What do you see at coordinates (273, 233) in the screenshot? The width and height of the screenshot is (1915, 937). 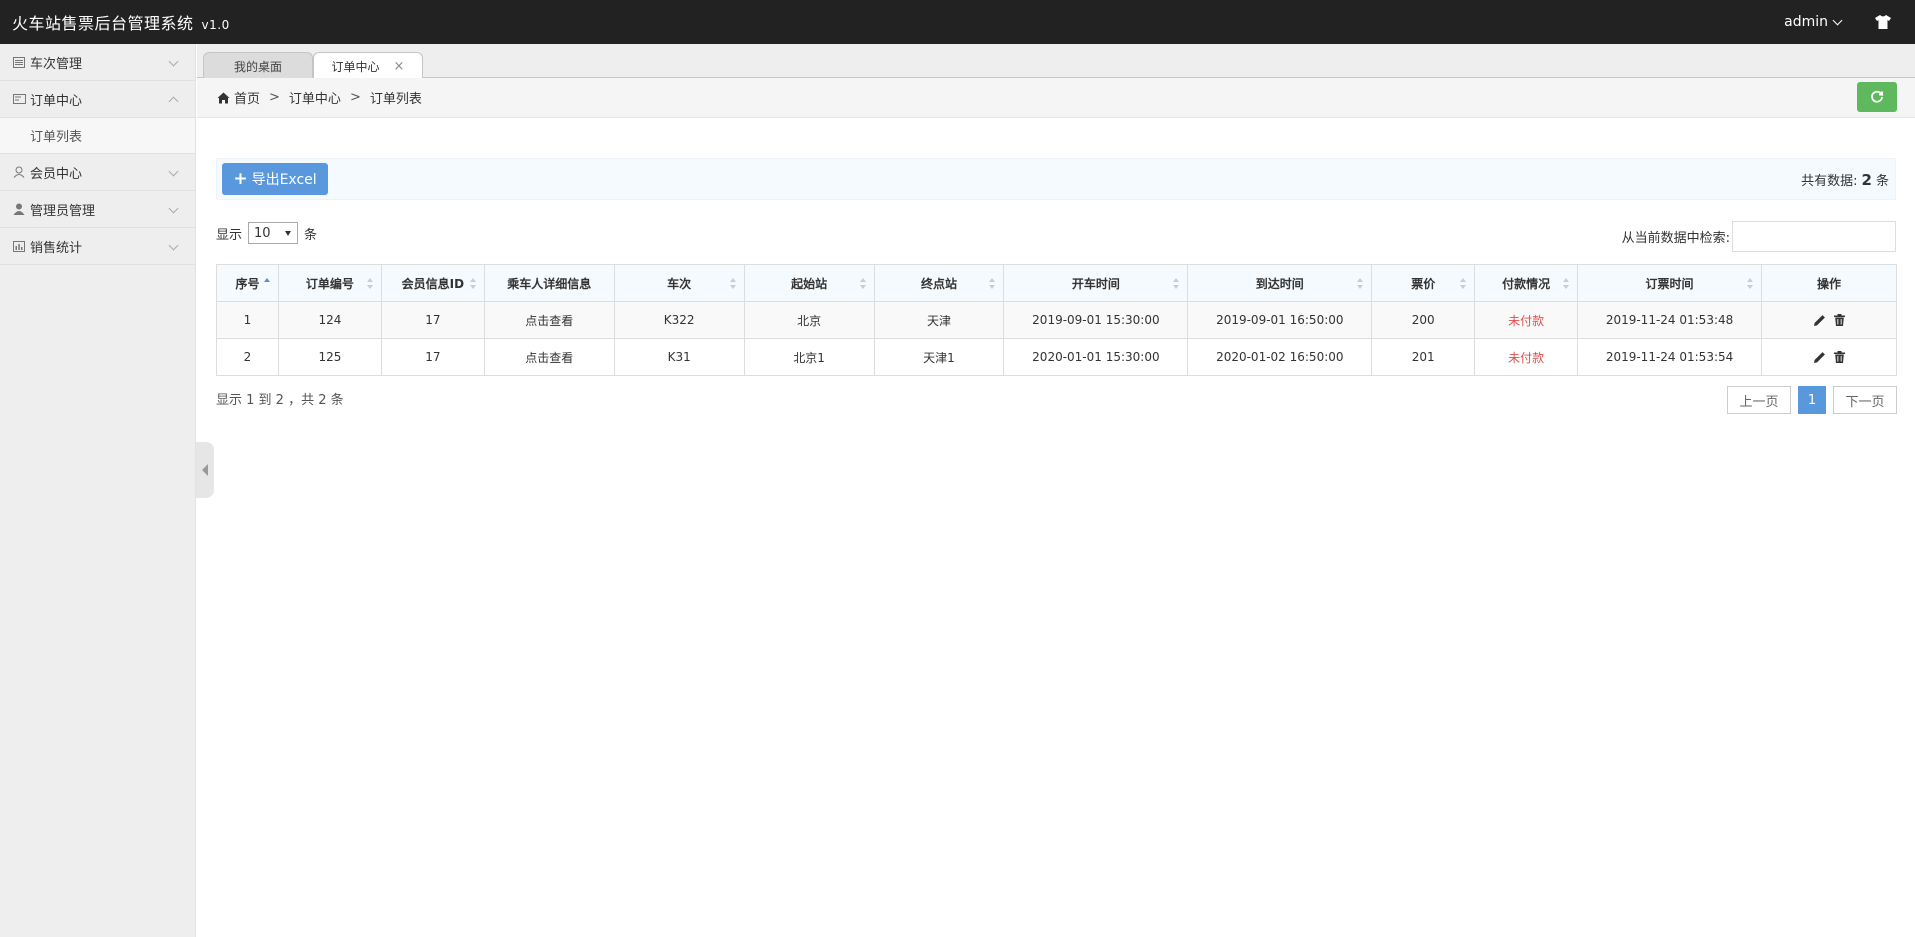 I see `page-length-select: 10` at bounding box center [273, 233].